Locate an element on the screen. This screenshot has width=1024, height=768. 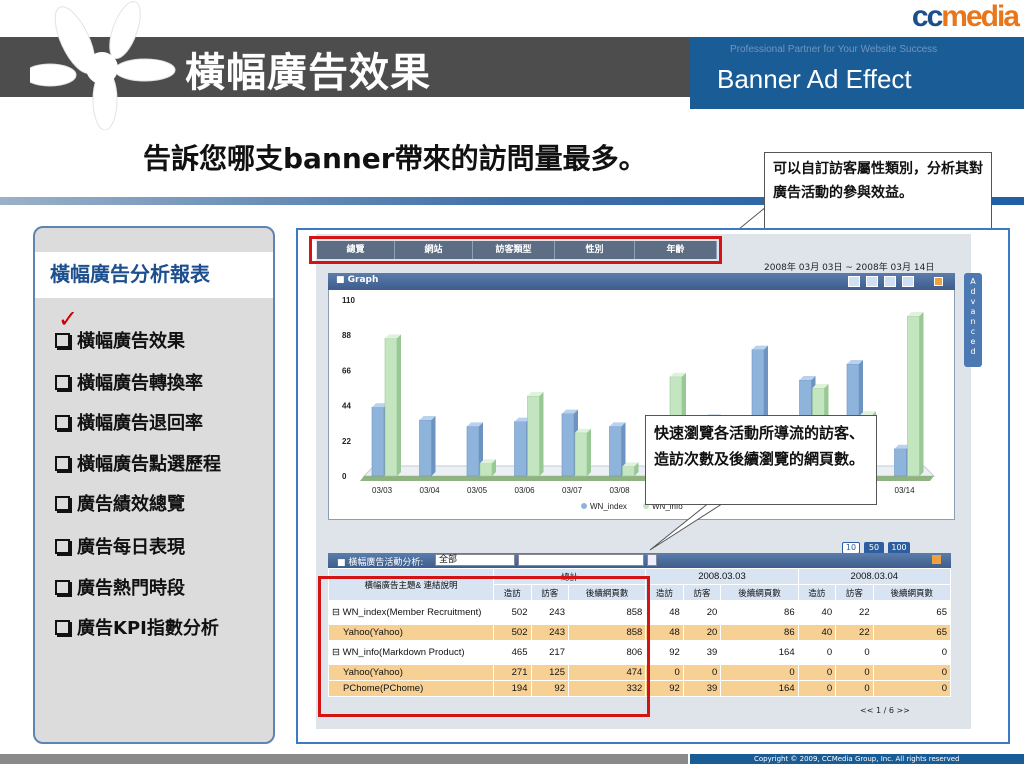
x-tick-label: 03/05 is located at coordinates (477, 490).